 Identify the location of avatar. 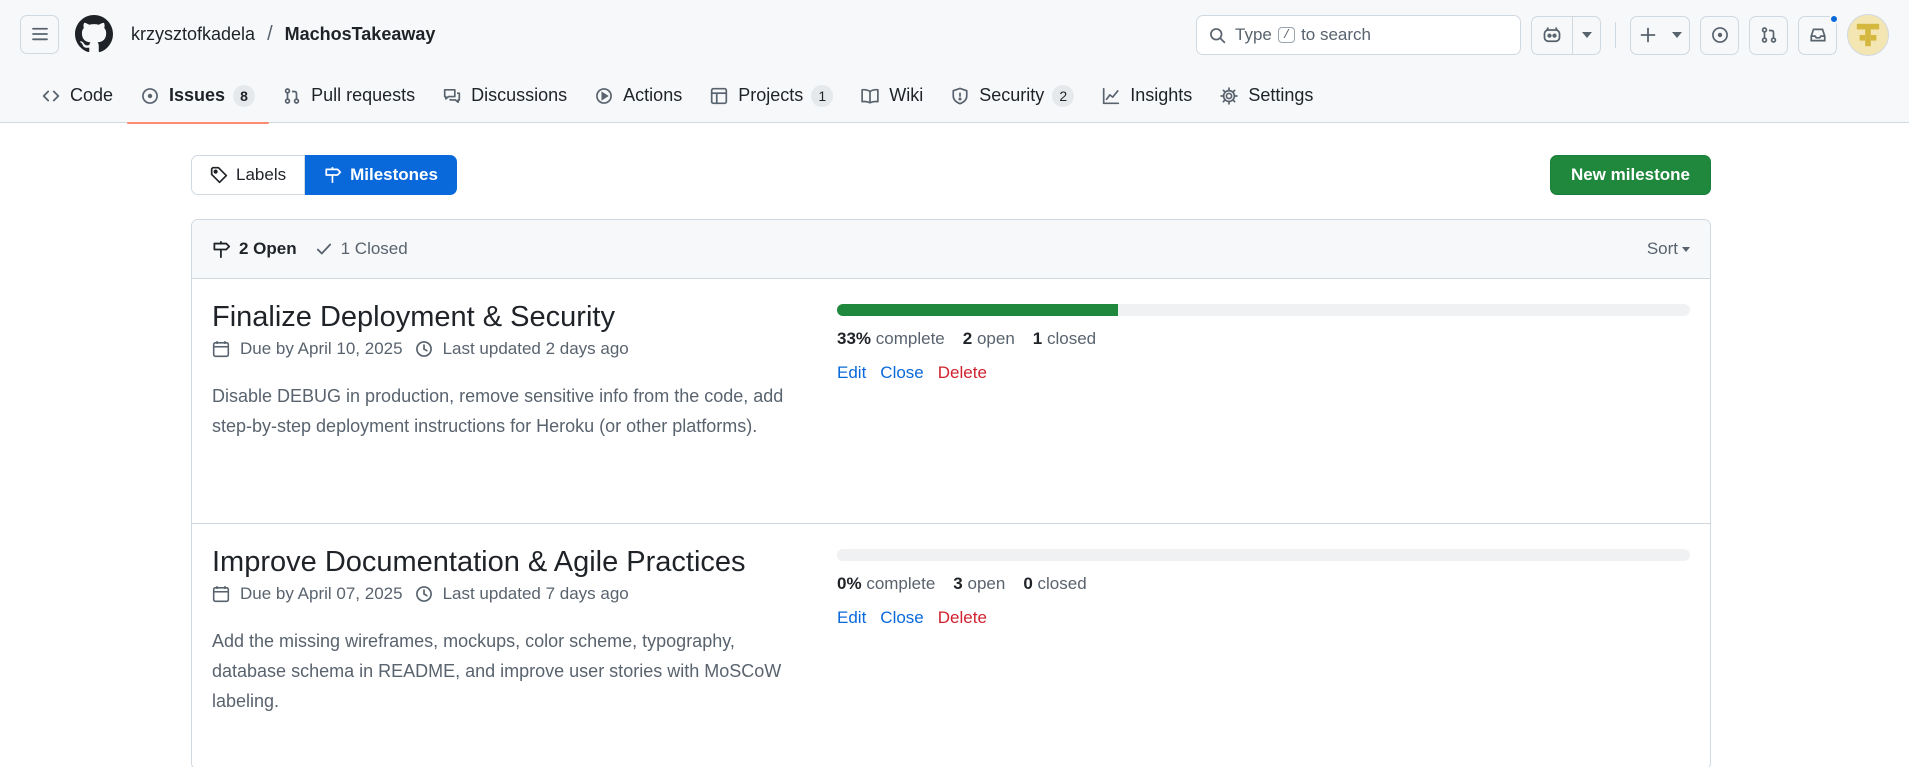
(1868, 35).